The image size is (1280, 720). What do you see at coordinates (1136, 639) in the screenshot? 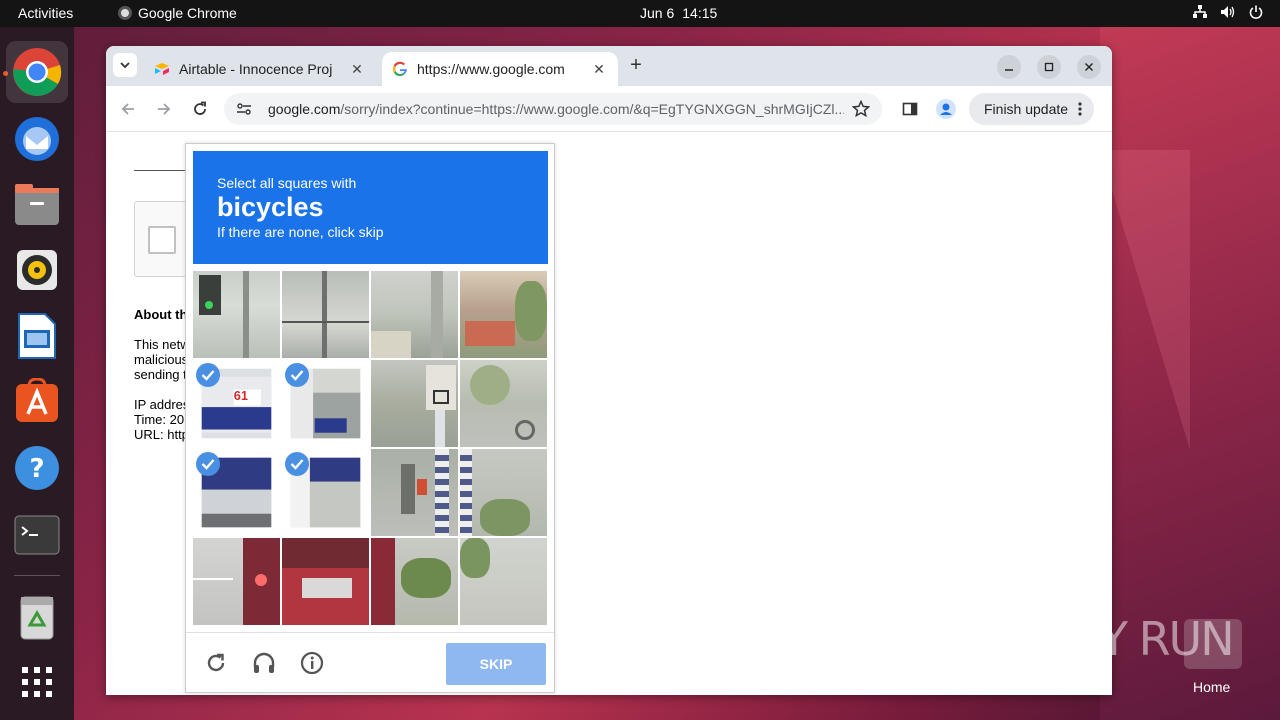
I see `anyrun-watermark: ANY RUN` at bounding box center [1136, 639].